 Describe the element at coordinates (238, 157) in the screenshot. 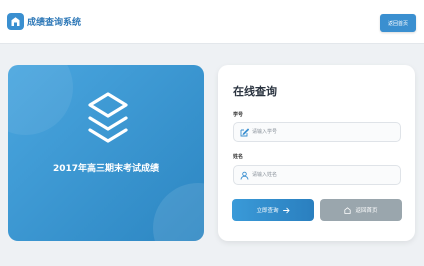

I see `name-label: 姓名` at that location.